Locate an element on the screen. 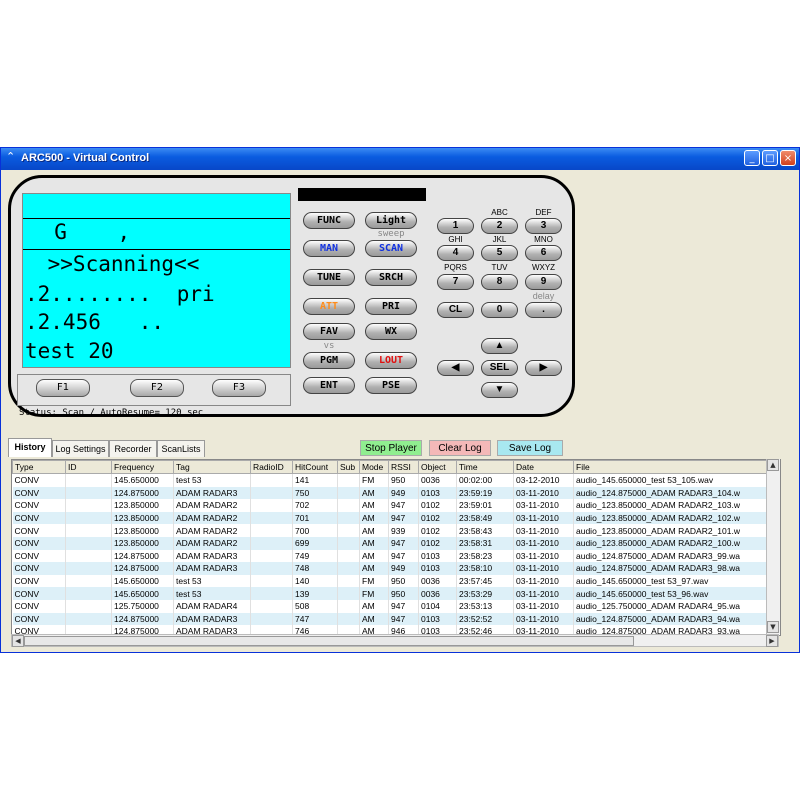 This screenshot has width=800, height=800. scroll-right-icon: ▶ is located at coordinates (772, 641).